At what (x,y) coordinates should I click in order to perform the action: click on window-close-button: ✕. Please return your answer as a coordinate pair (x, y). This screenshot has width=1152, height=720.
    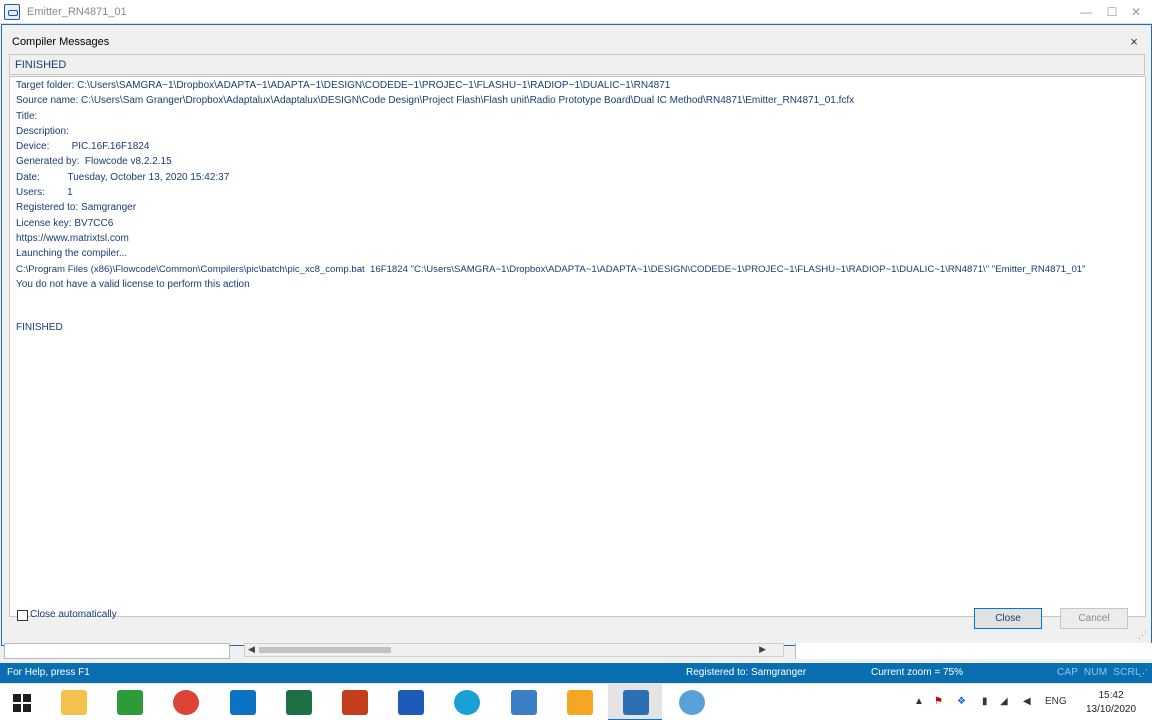
    Looking at the image, I should click on (1136, 12).